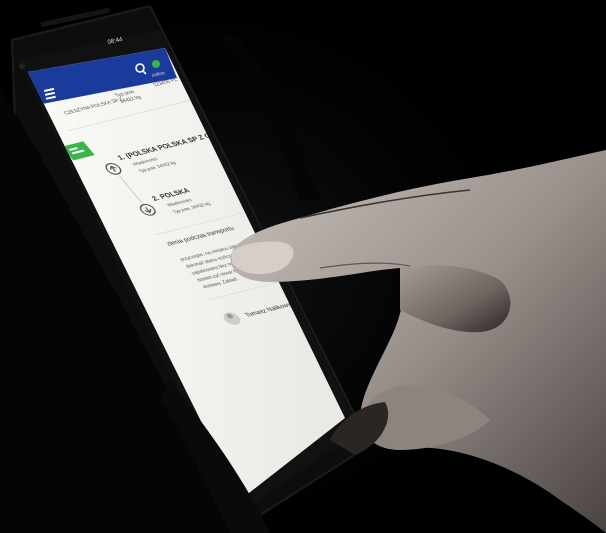  Describe the element at coordinates (50, 93) in the screenshot. I see `menu-icon` at that location.